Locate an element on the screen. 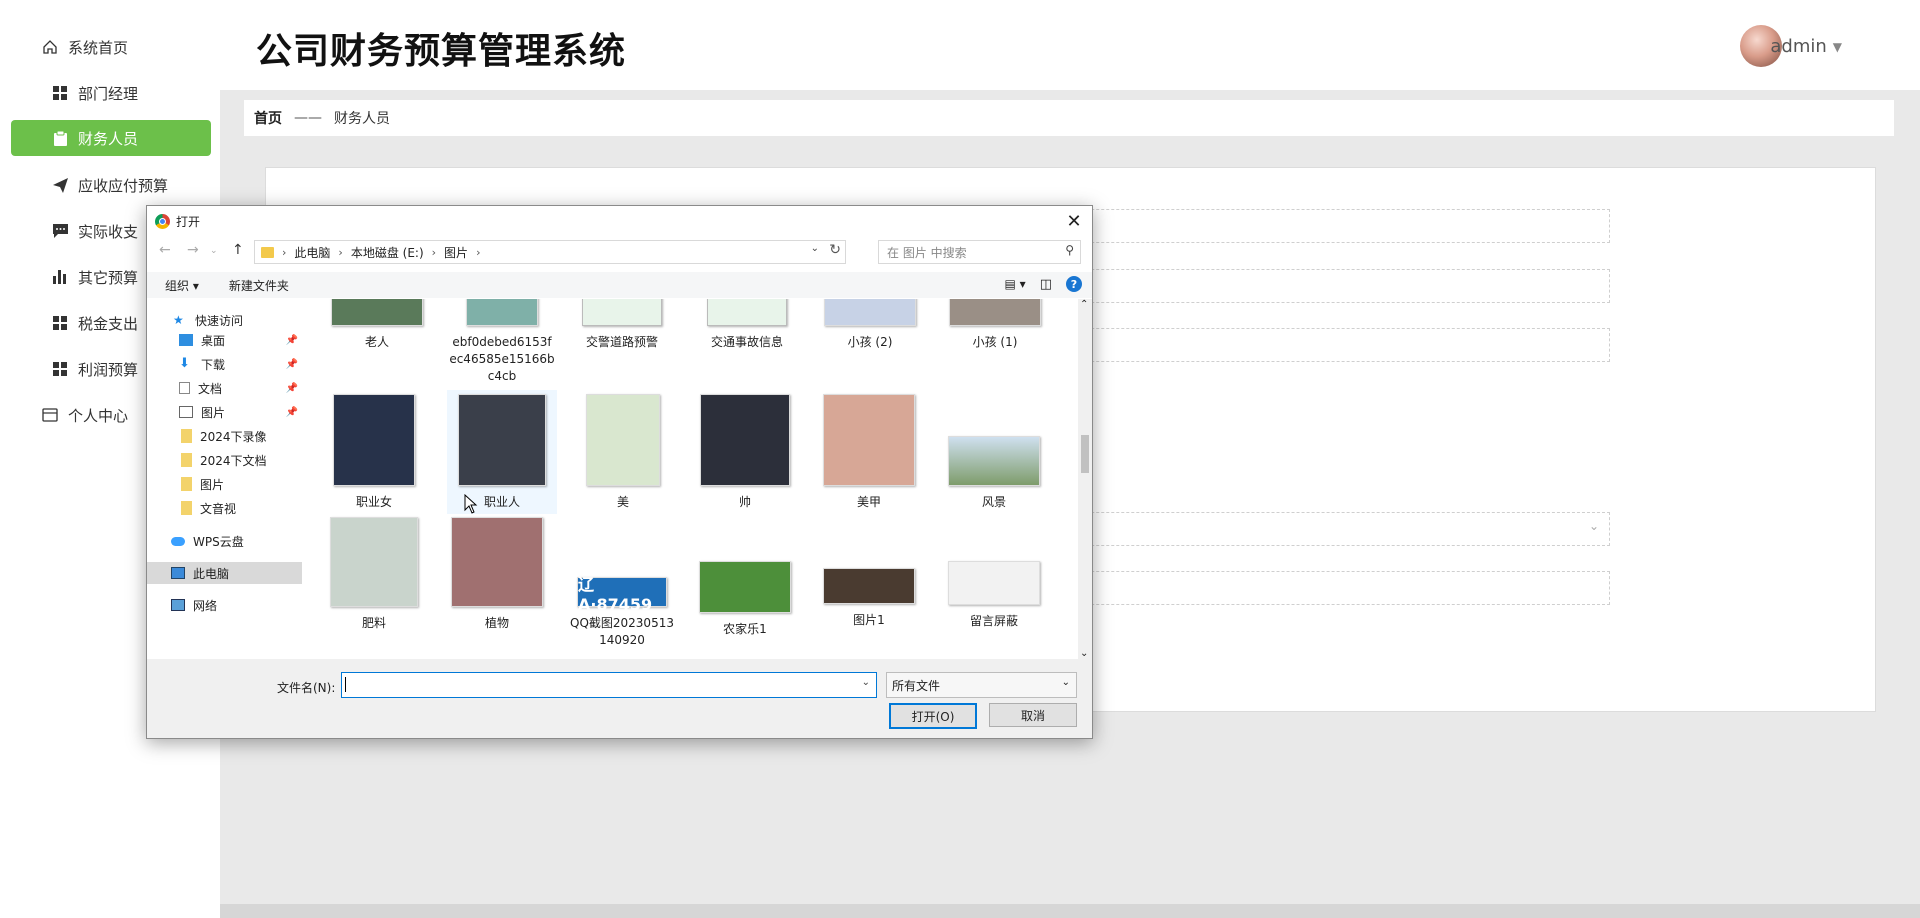 The width and height of the screenshot is (1920, 918). file-name: ebf0debed6153fec46585e15166bc4cb is located at coordinates (502, 359).